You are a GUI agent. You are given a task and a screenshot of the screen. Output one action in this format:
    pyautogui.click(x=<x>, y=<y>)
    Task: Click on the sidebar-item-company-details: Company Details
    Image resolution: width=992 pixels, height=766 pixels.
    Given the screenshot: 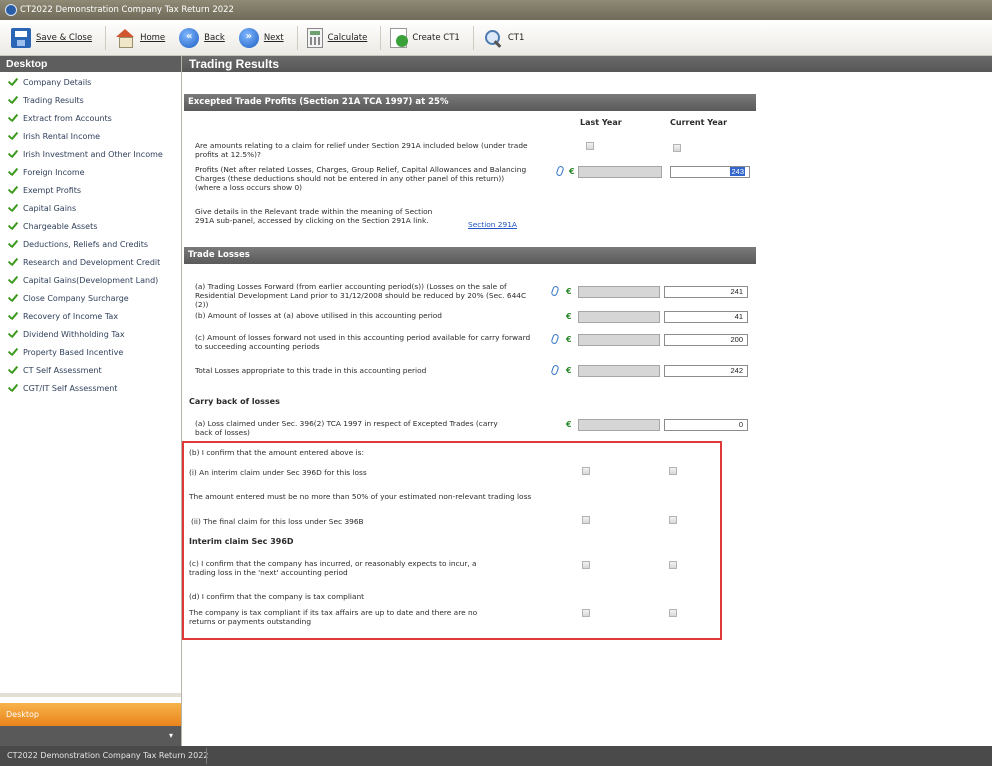 What is the action you would take?
    pyautogui.click(x=90, y=83)
    